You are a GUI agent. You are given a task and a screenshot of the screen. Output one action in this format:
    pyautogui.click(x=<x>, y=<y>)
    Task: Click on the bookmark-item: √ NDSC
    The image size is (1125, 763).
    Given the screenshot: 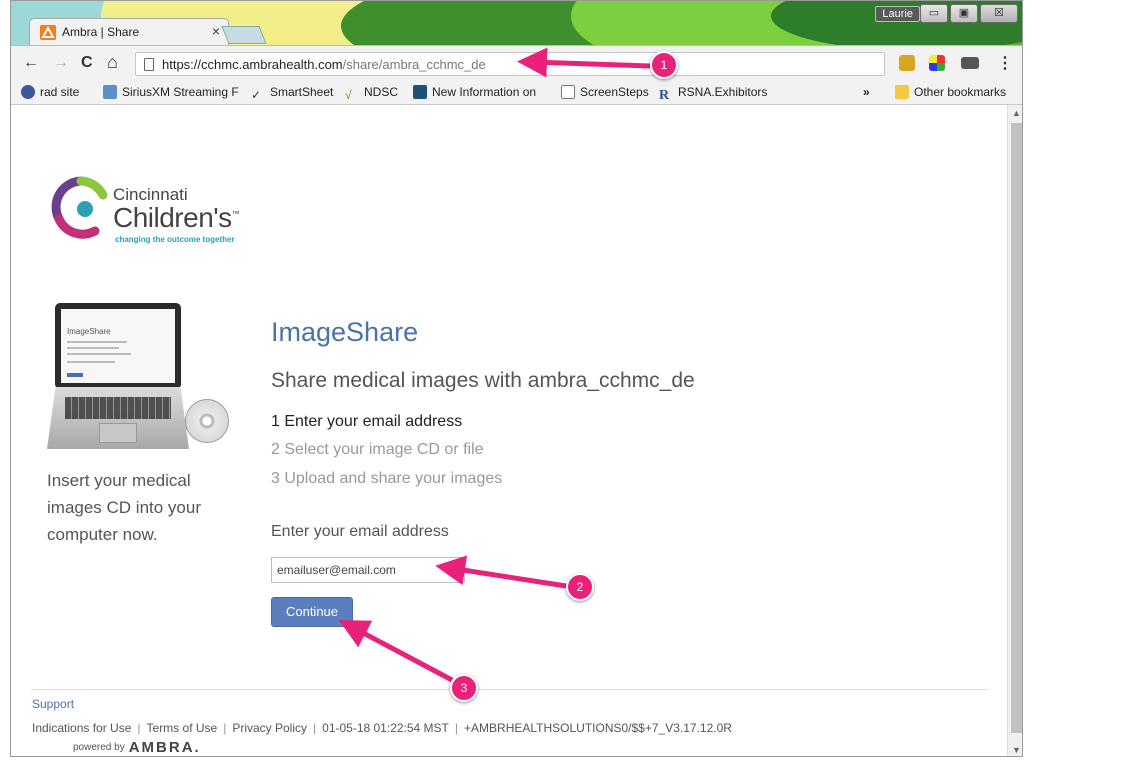 What is the action you would take?
    pyautogui.click(x=371, y=93)
    